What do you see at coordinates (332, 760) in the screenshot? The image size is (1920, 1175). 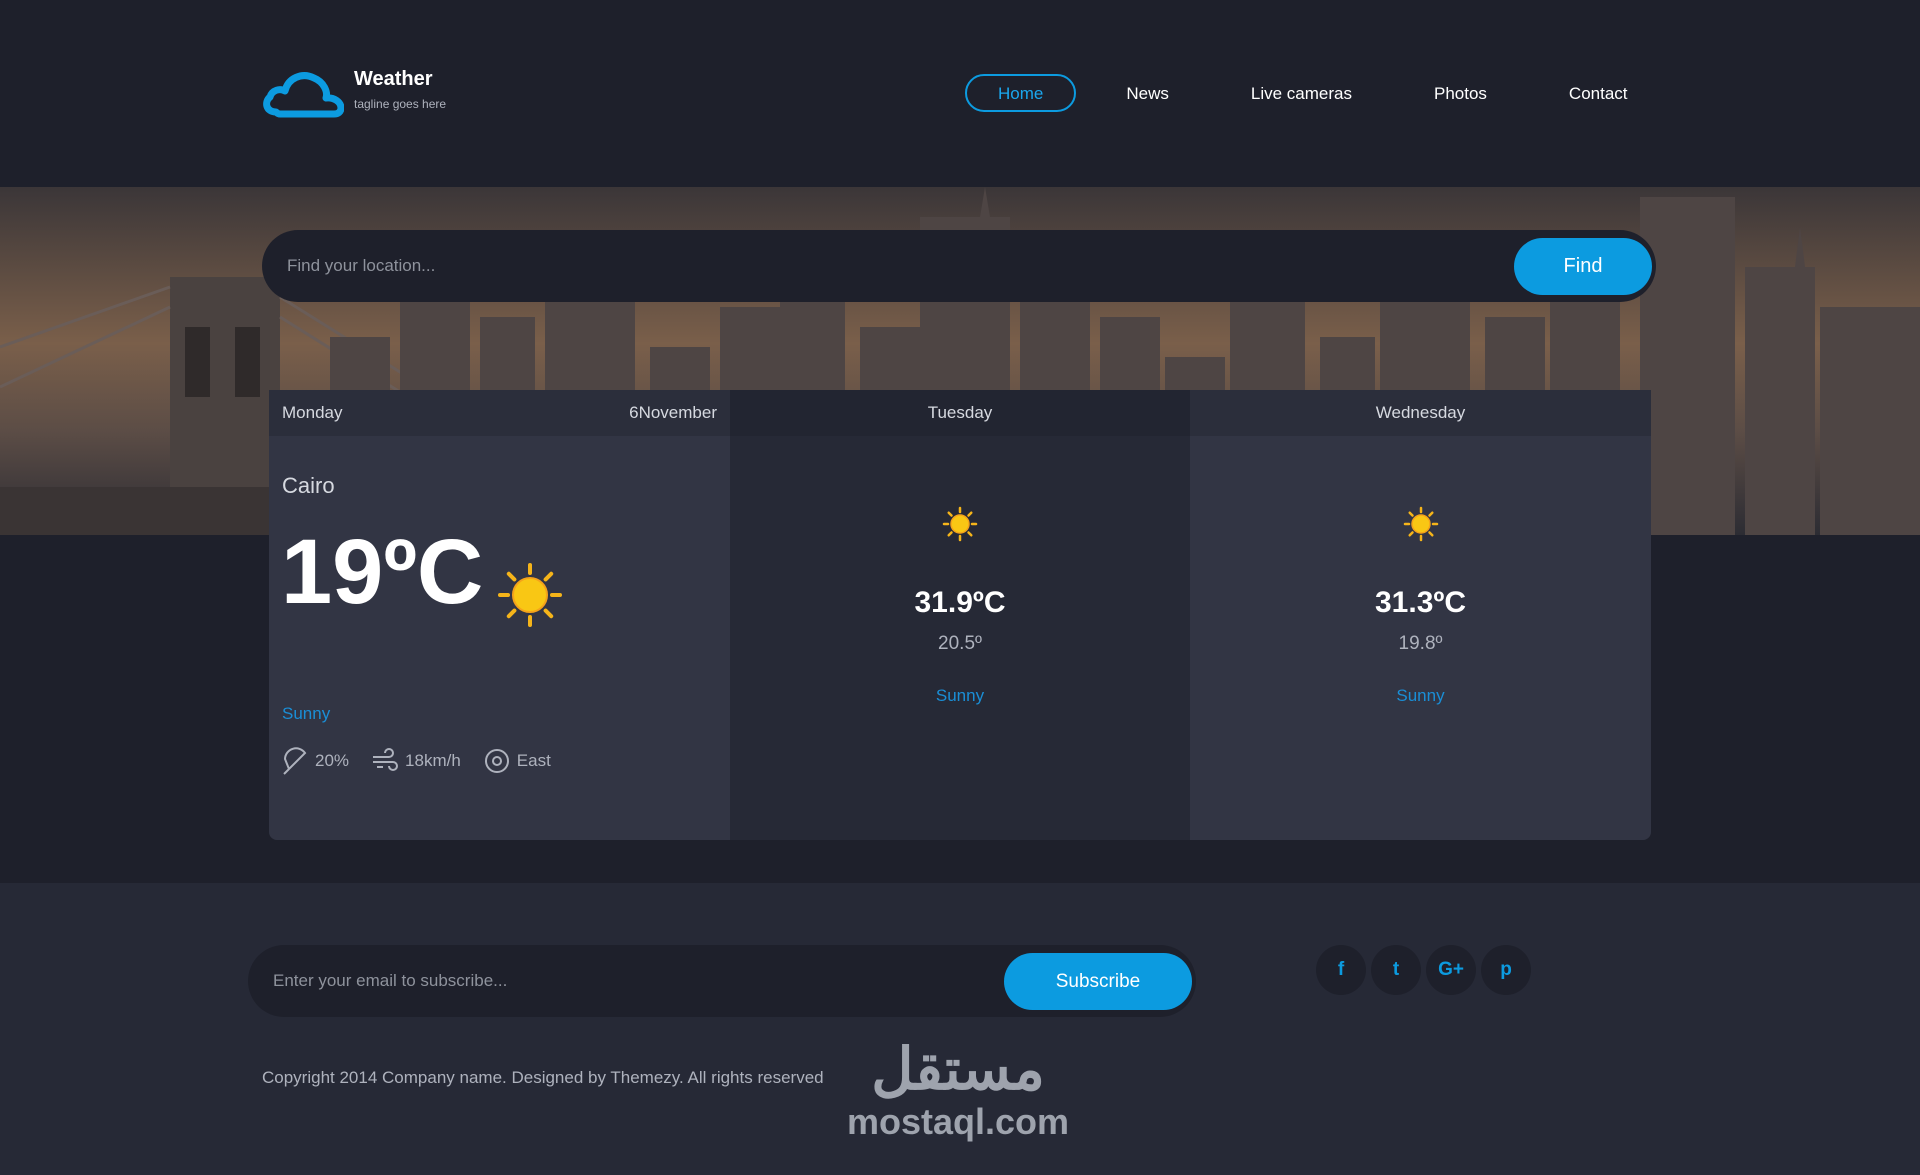 I see `rain-value: 20%` at bounding box center [332, 760].